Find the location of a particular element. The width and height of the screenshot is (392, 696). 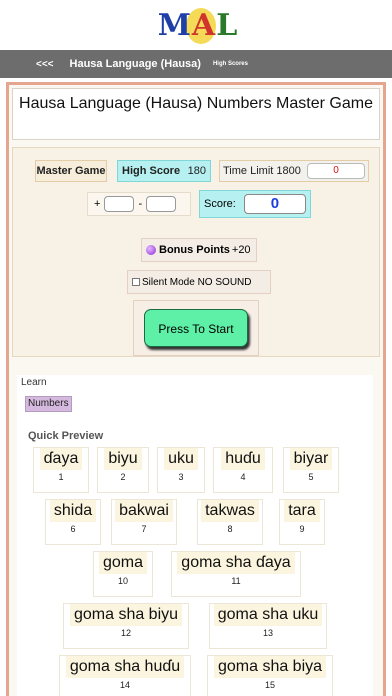

preview-tile: biyu 2 is located at coordinates (123, 470).